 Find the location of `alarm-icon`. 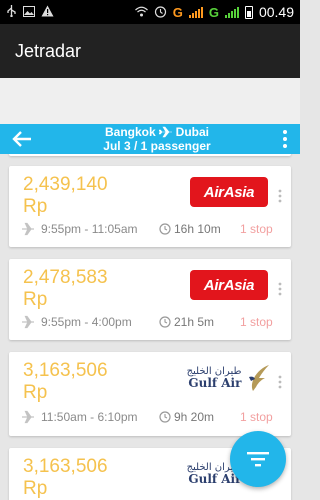

alarm-icon is located at coordinates (160, 12).